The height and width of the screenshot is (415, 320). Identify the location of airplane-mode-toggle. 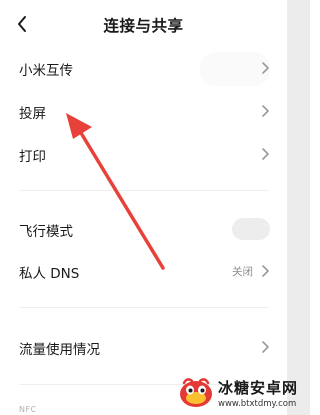
(251, 229).